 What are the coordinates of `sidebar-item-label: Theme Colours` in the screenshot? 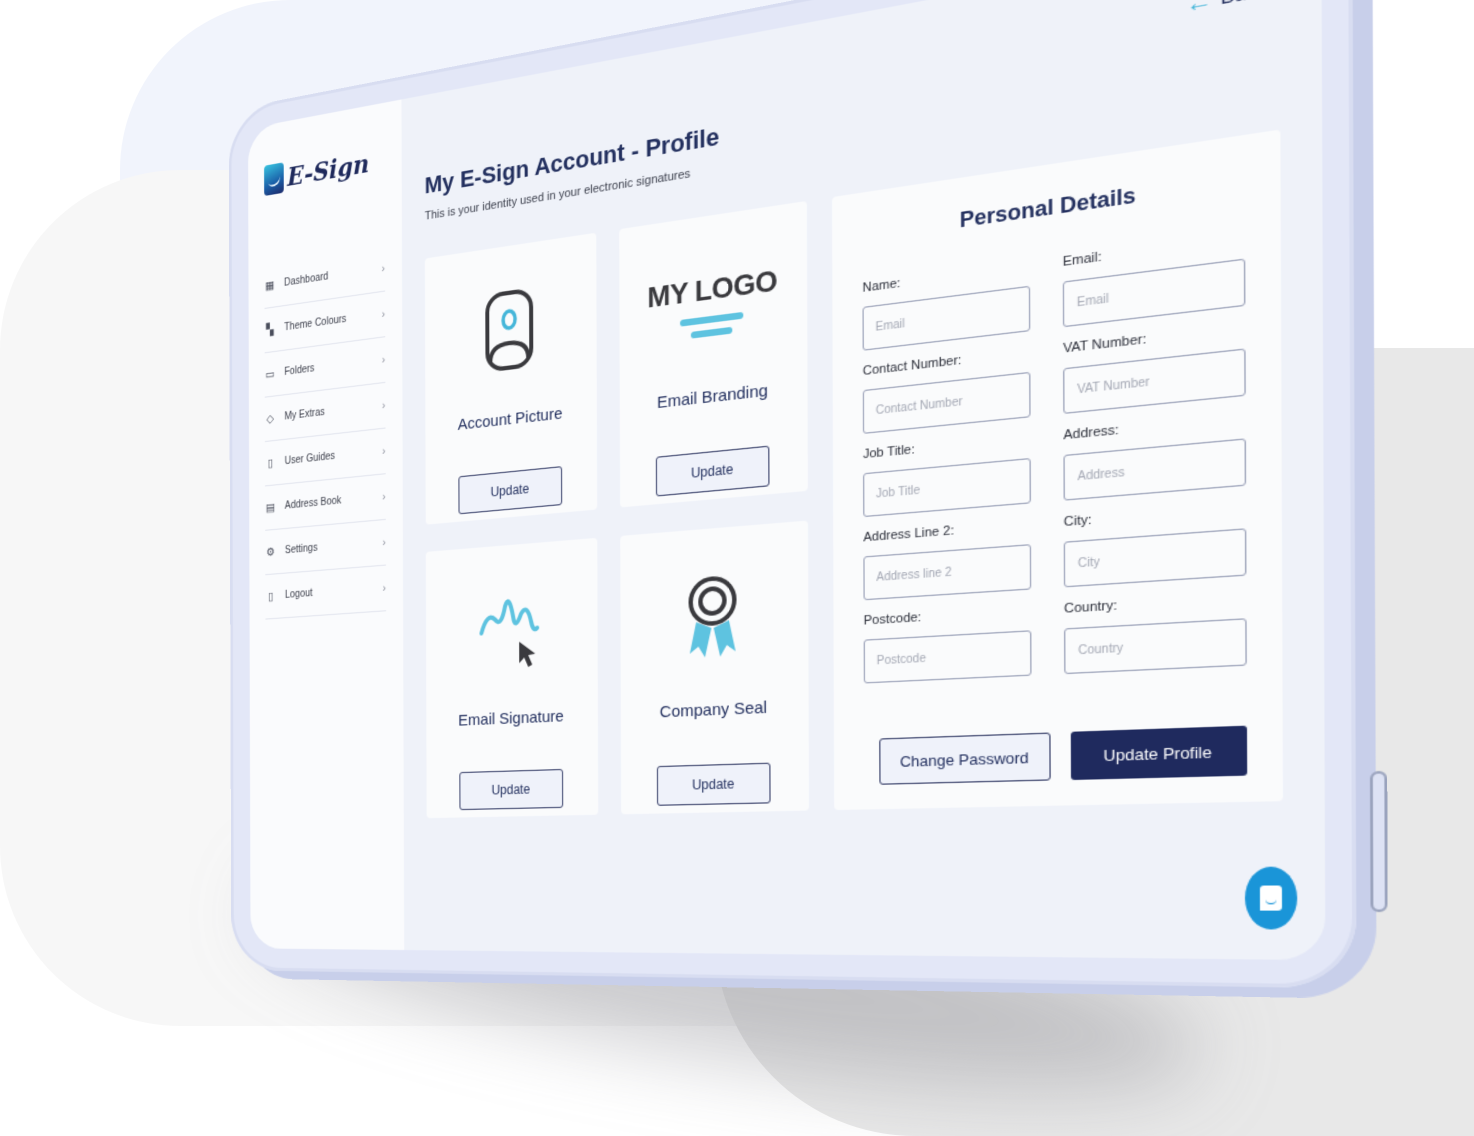 It's located at (315, 323).